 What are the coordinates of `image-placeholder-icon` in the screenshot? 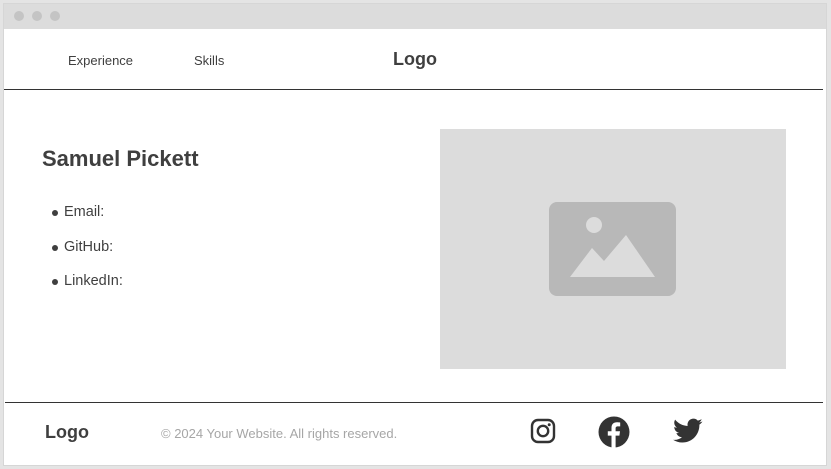 It's located at (612, 249).